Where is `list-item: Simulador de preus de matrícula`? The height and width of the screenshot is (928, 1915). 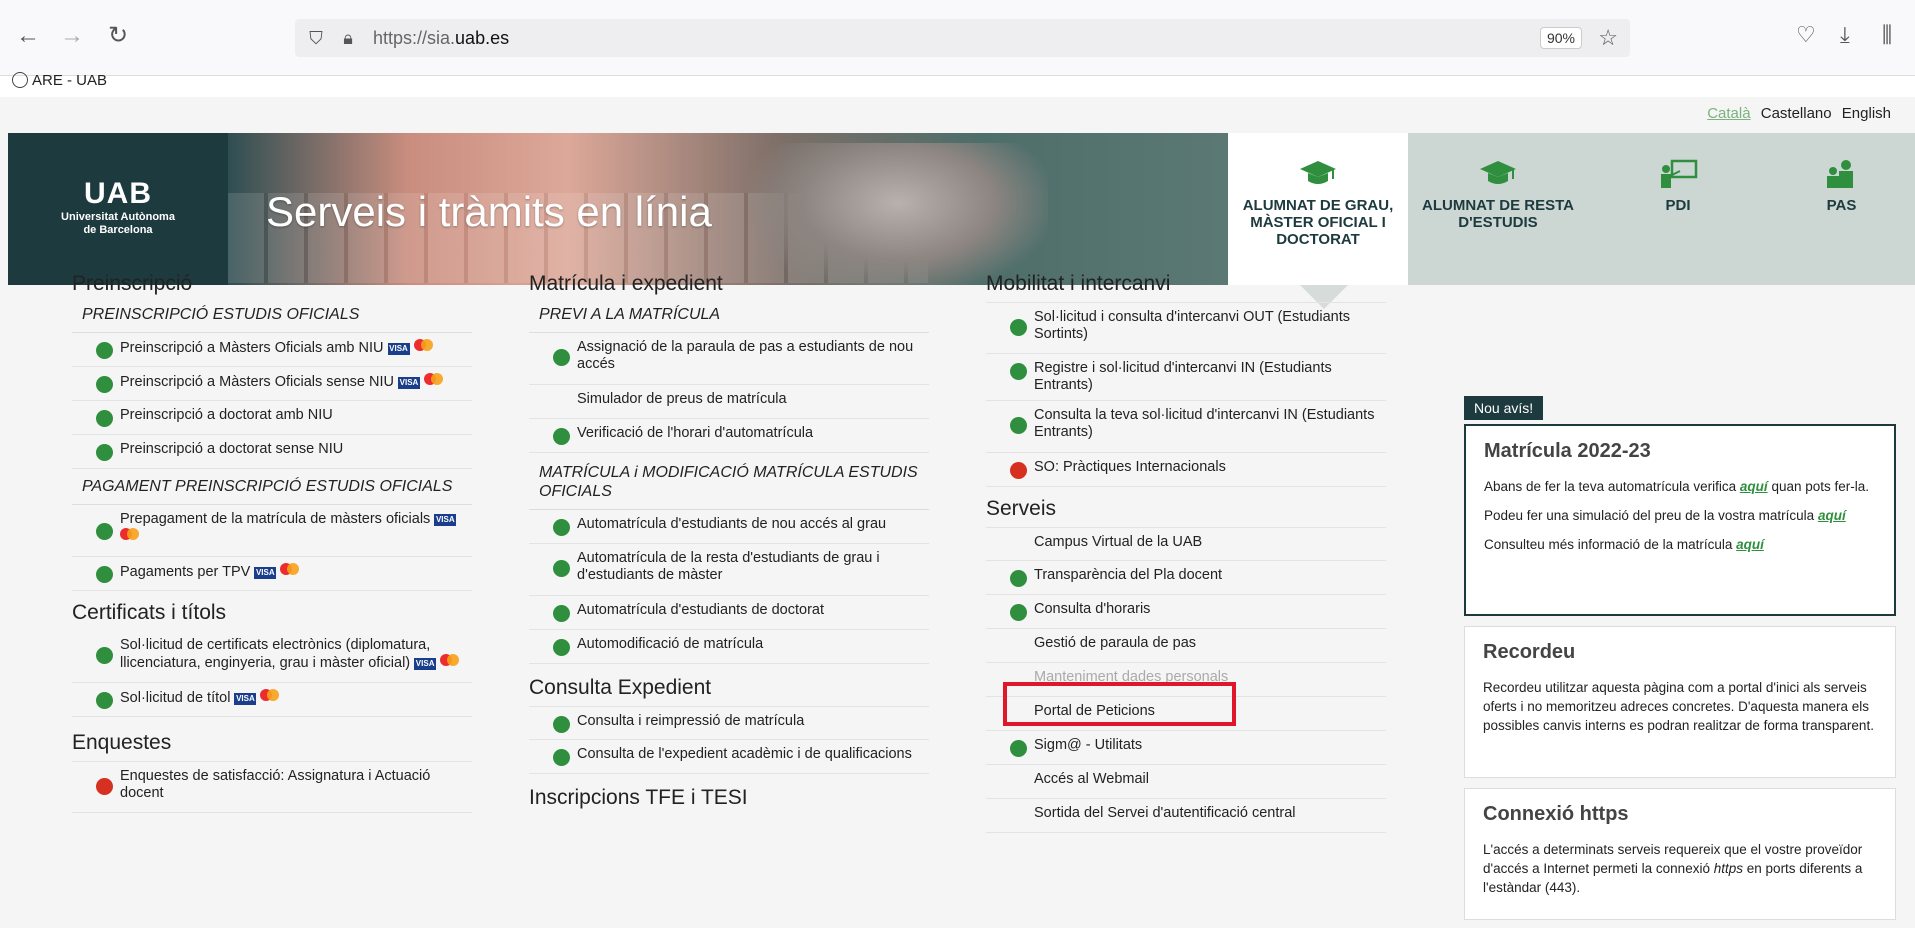 list-item: Simulador de preus de matrícula is located at coordinates (729, 402).